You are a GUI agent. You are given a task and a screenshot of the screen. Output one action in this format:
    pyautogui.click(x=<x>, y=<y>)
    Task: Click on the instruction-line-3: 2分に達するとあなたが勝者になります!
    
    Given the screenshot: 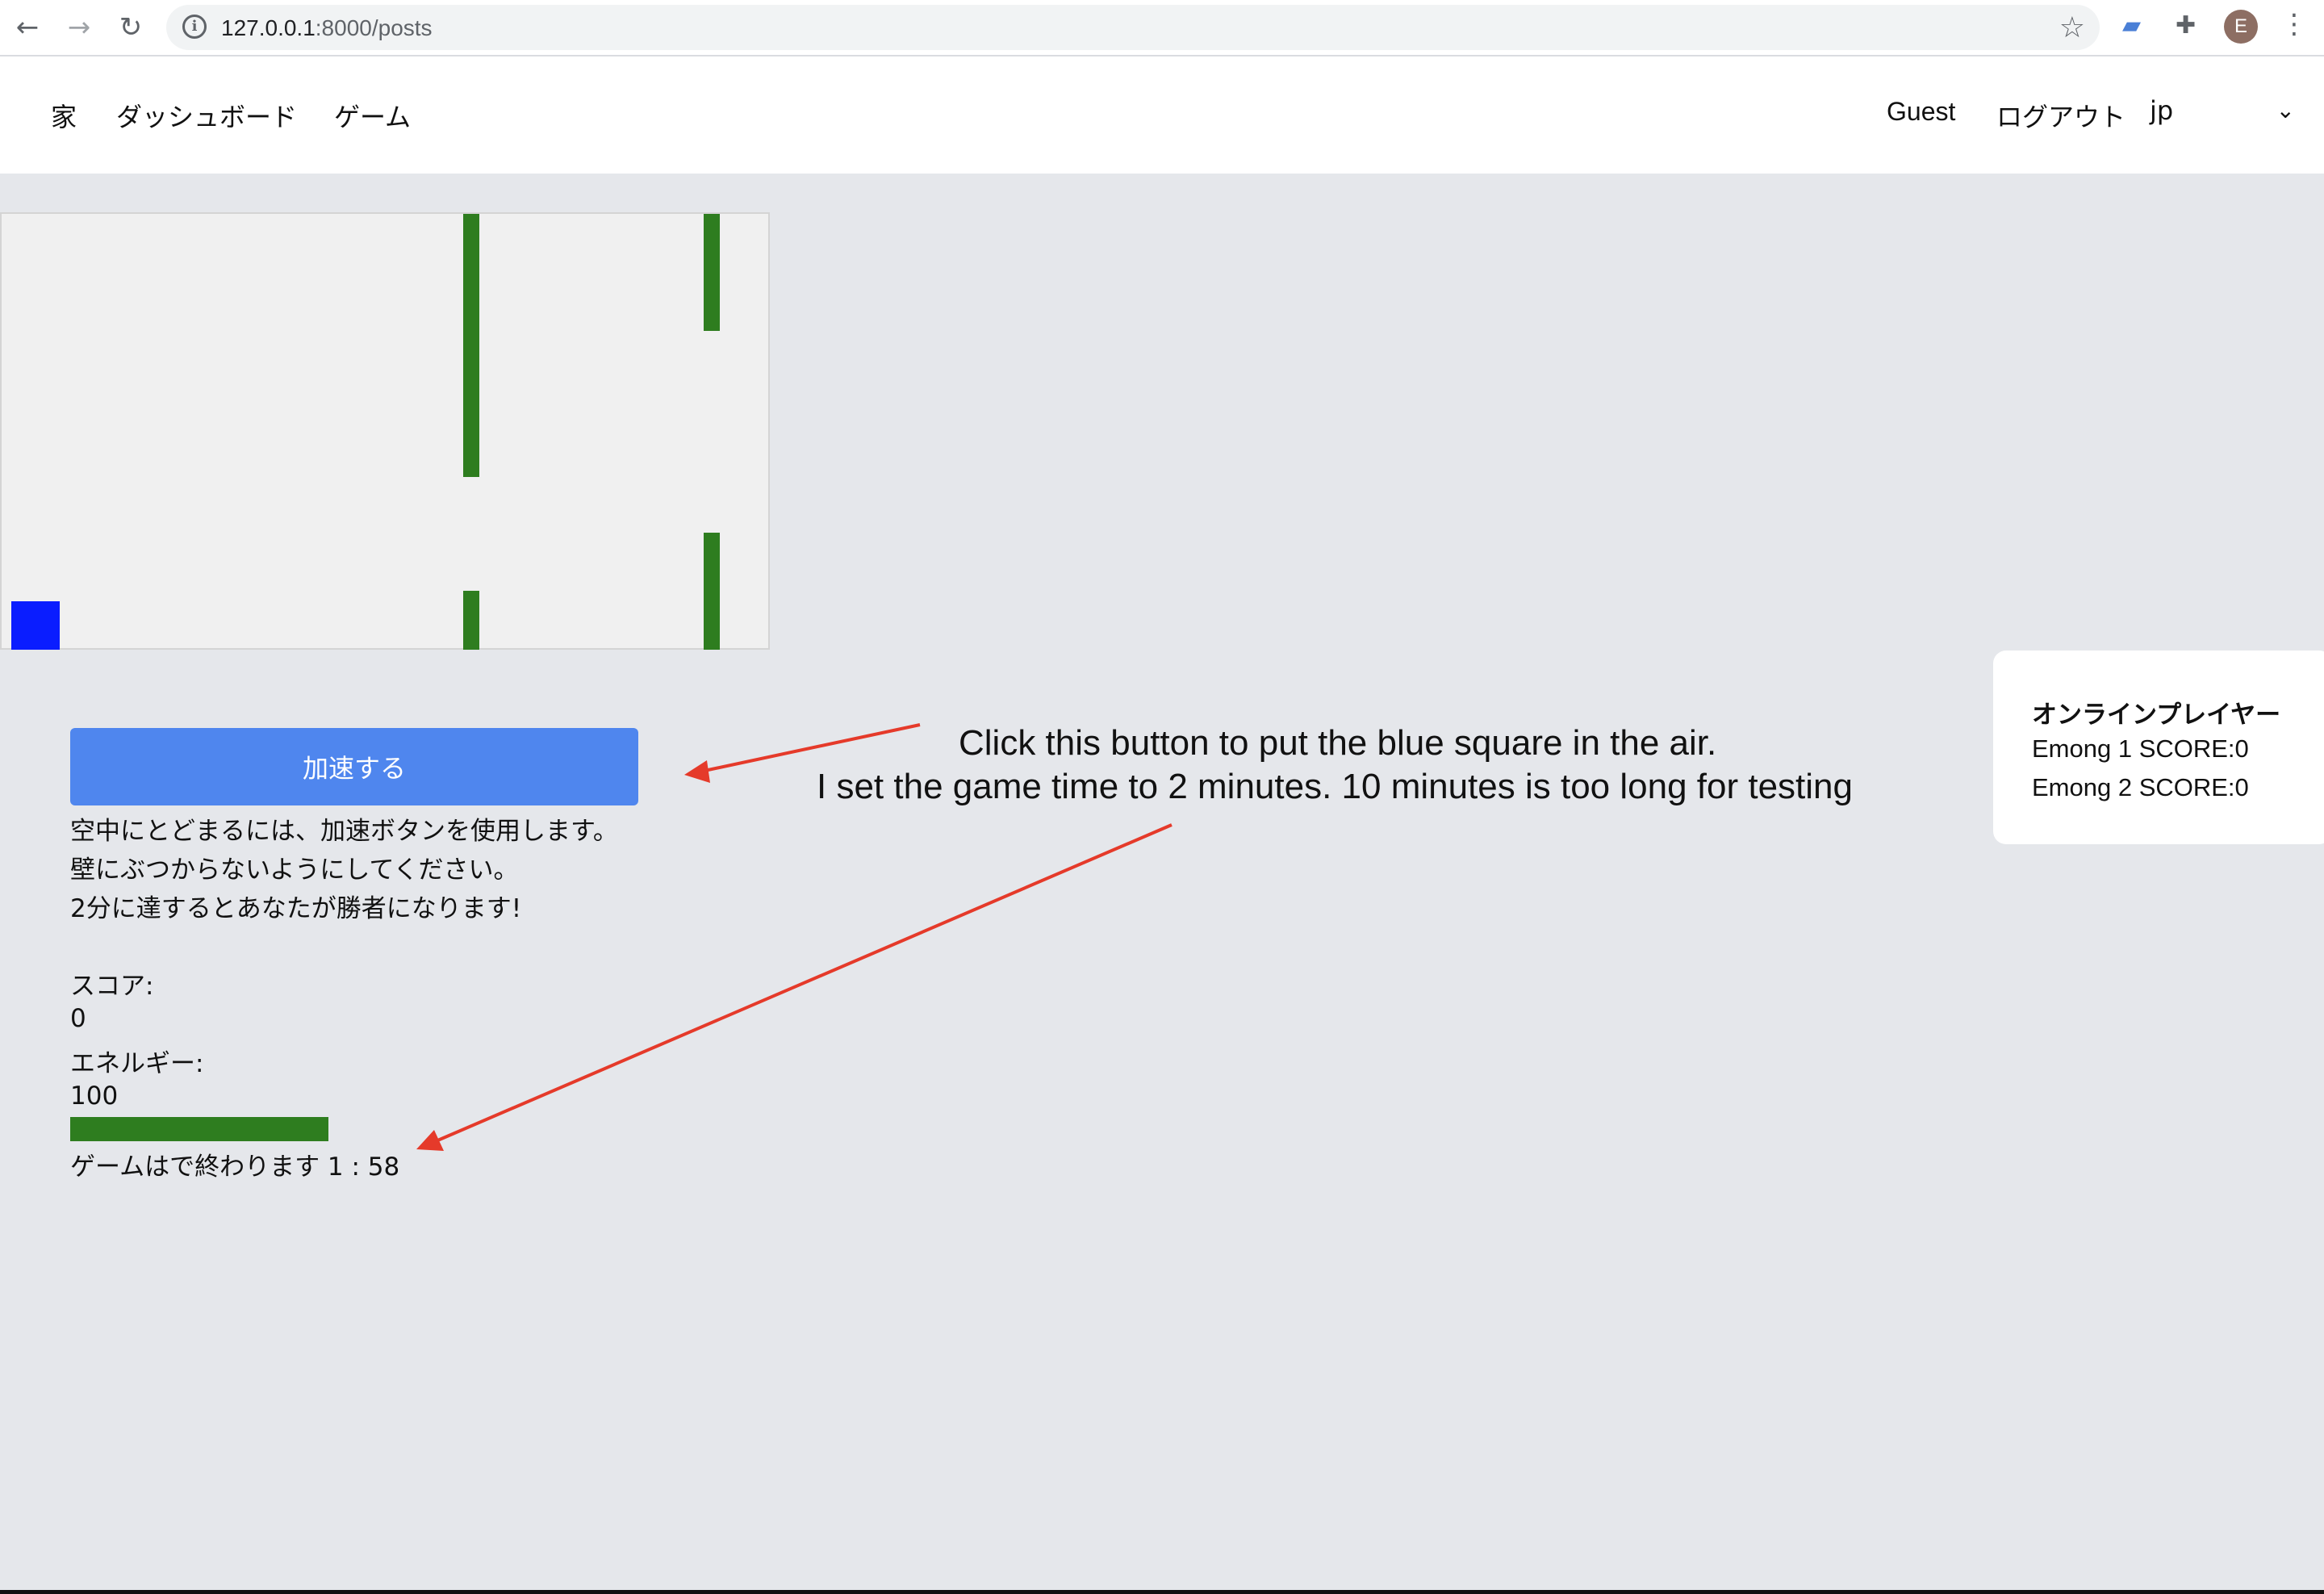 What is the action you would take?
    pyautogui.click(x=296, y=908)
    